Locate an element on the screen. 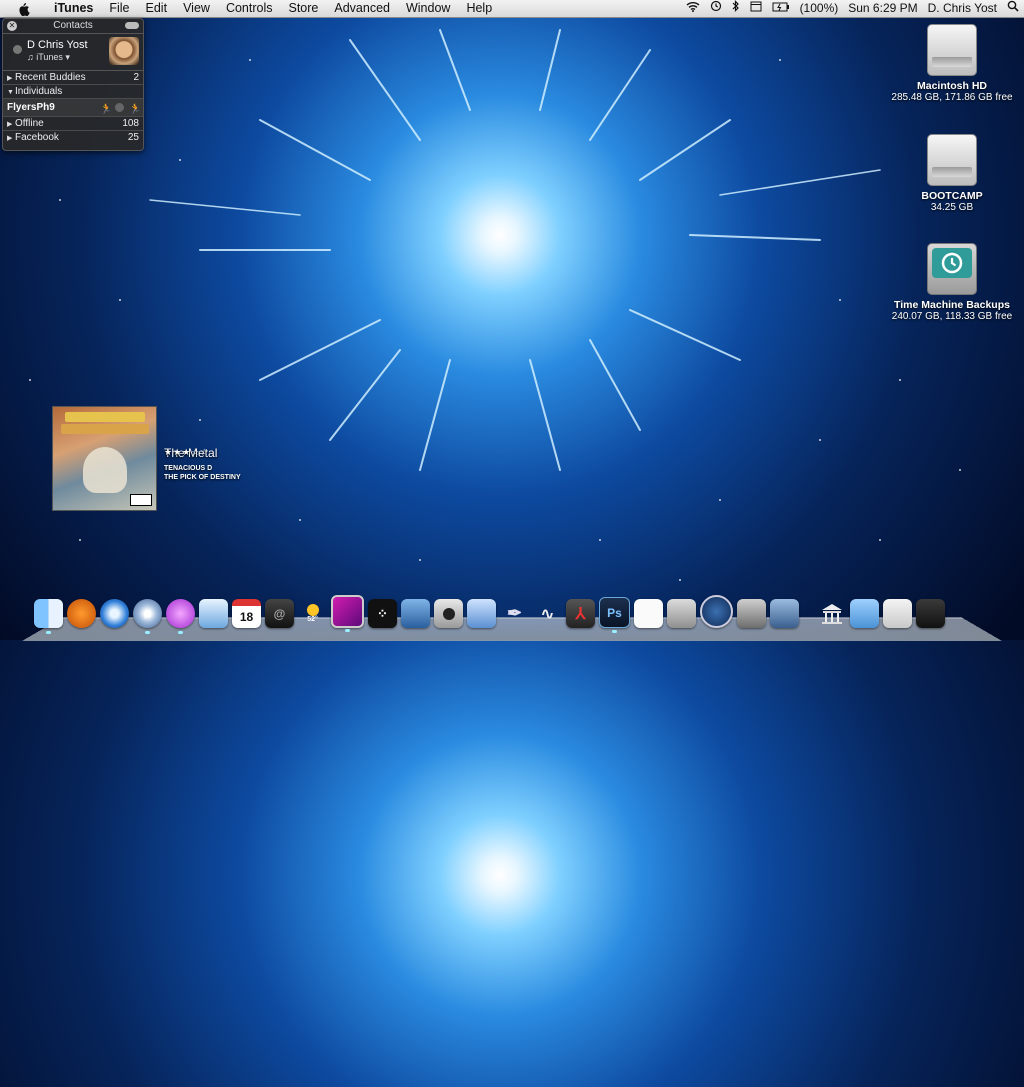 This screenshot has width=1024, height=1087. disclosure-right-icon: ▶ is located at coordinates (10, 78).